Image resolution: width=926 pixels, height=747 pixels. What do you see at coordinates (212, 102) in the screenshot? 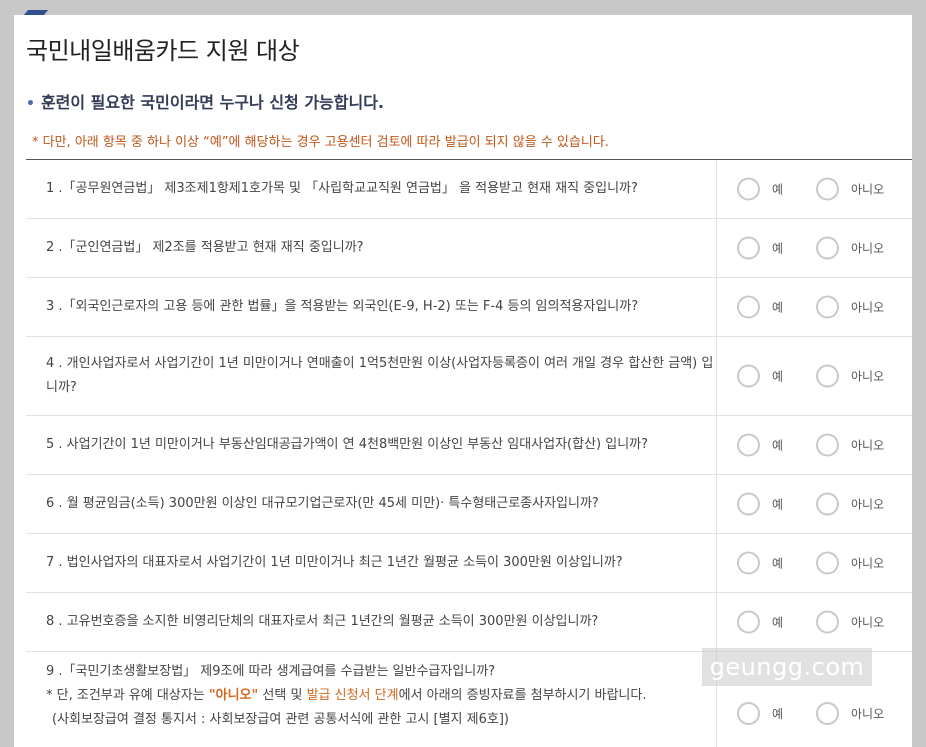
I see `subtitle-text: 훈련이 필요한 국민이라면 누구나 신청 가능합니다.` at bounding box center [212, 102].